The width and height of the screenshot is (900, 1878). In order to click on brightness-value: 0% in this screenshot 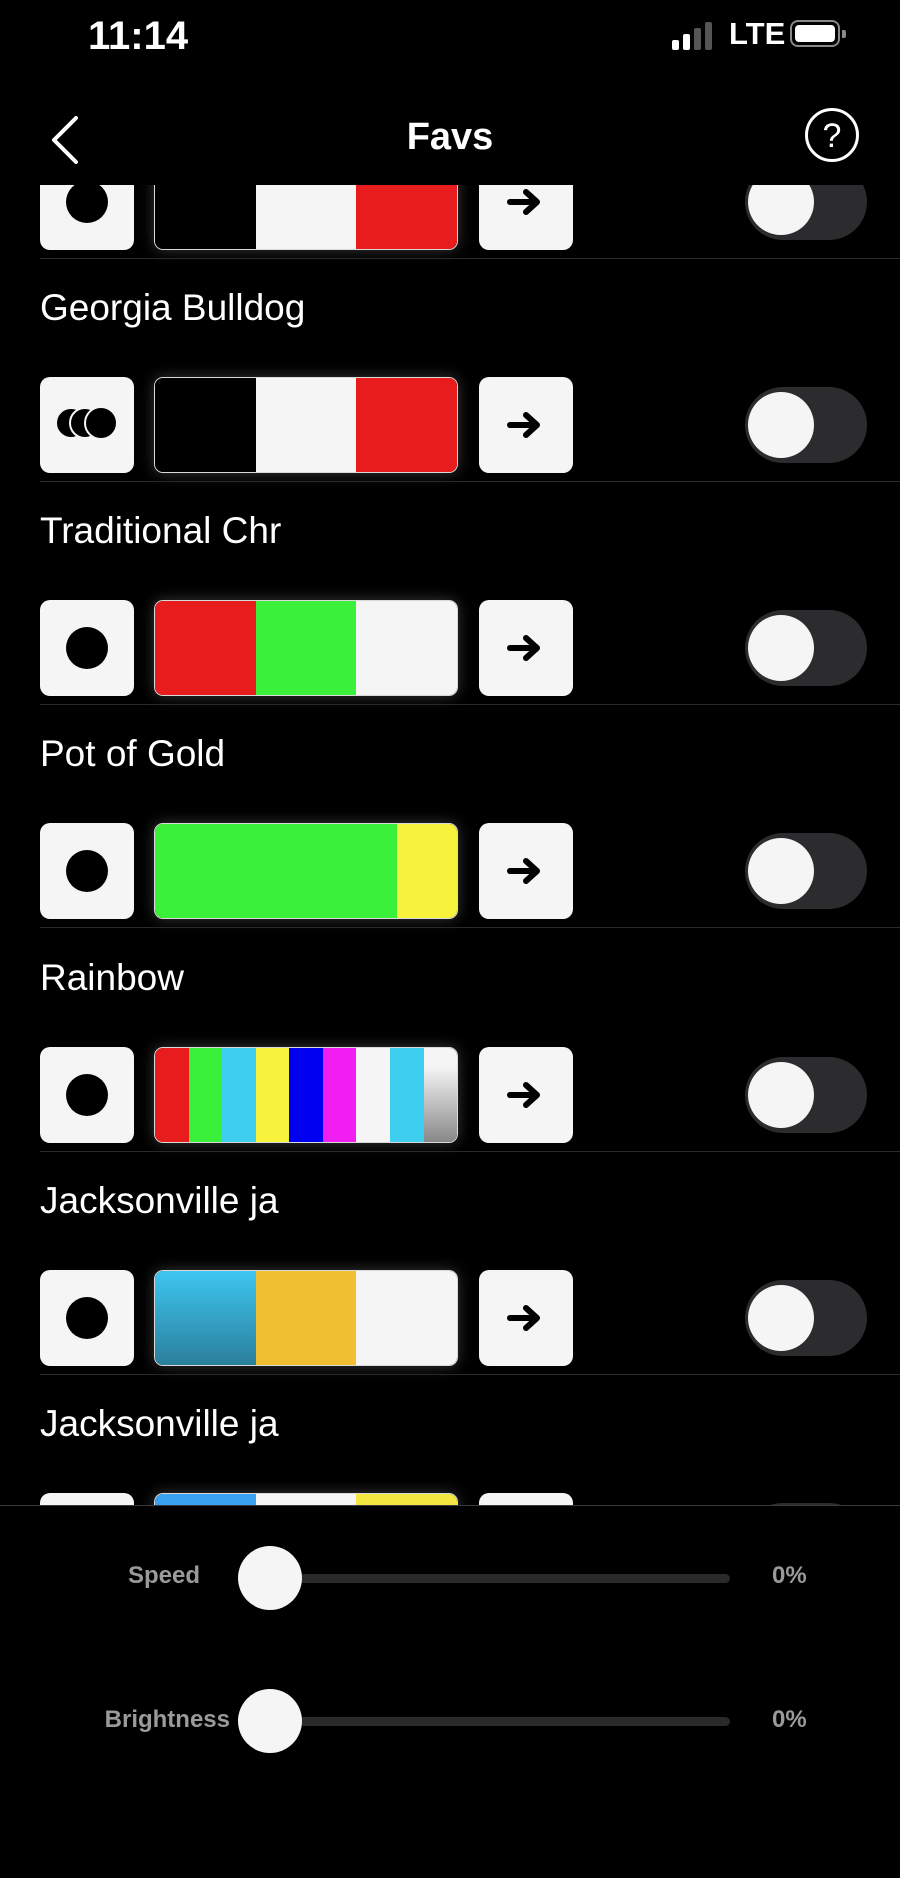, I will do `click(789, 1719)`.